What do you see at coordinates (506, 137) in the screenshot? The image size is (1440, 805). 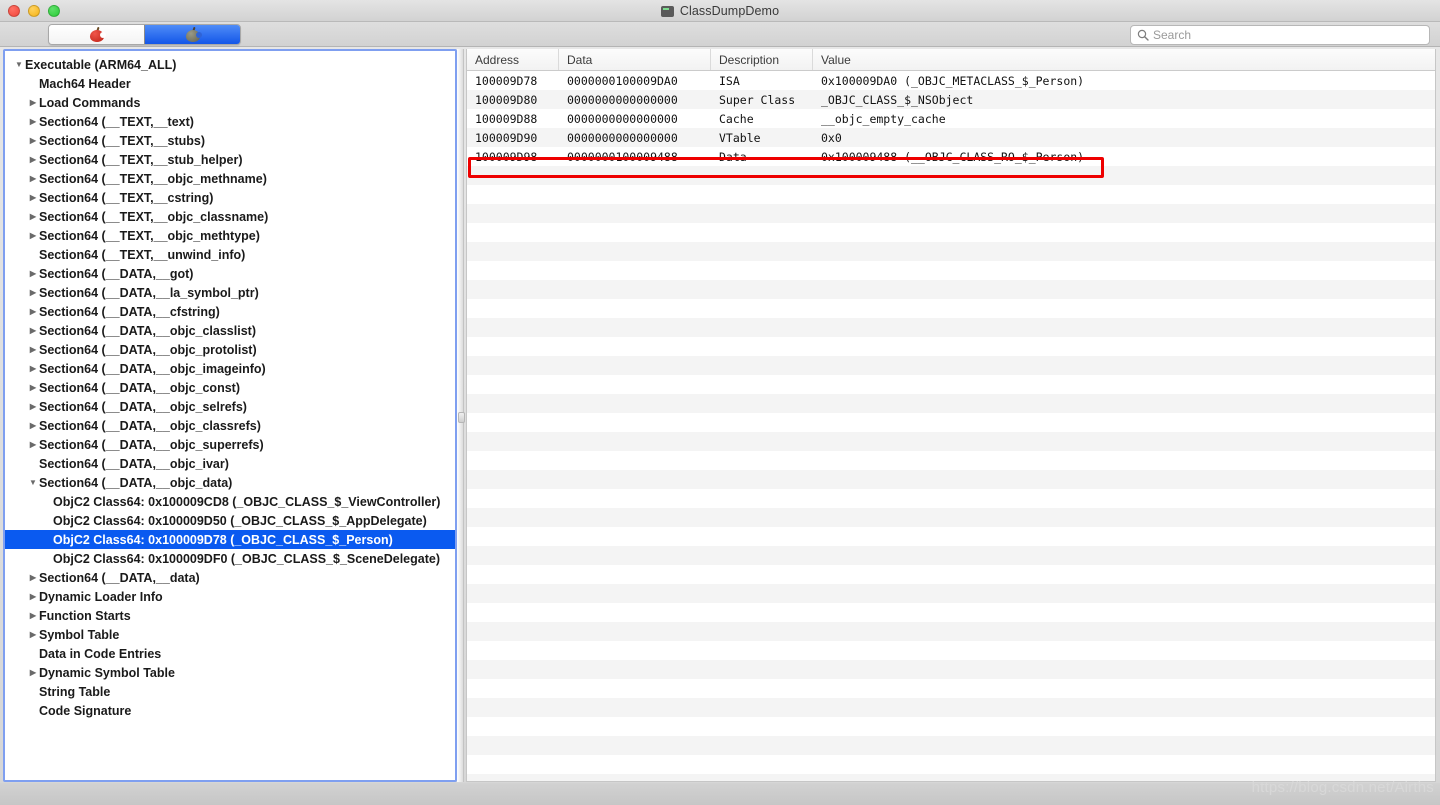 I see `cell-address: 100009D90` at bounding box center [506, 137].